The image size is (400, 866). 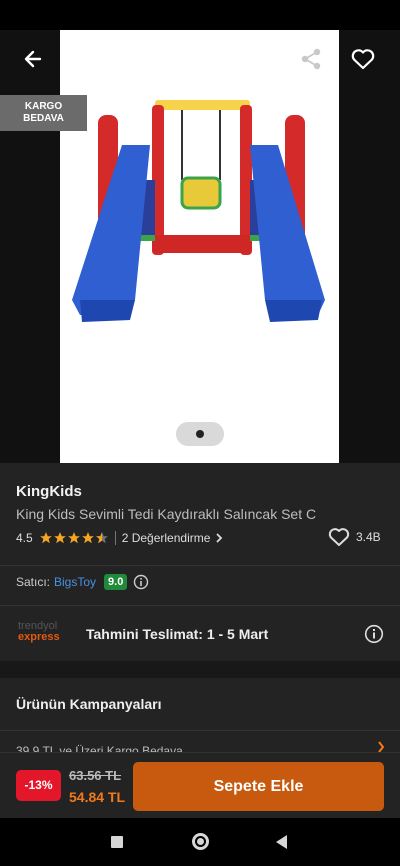 I want to click on share-button, so click(x=311, y=59).